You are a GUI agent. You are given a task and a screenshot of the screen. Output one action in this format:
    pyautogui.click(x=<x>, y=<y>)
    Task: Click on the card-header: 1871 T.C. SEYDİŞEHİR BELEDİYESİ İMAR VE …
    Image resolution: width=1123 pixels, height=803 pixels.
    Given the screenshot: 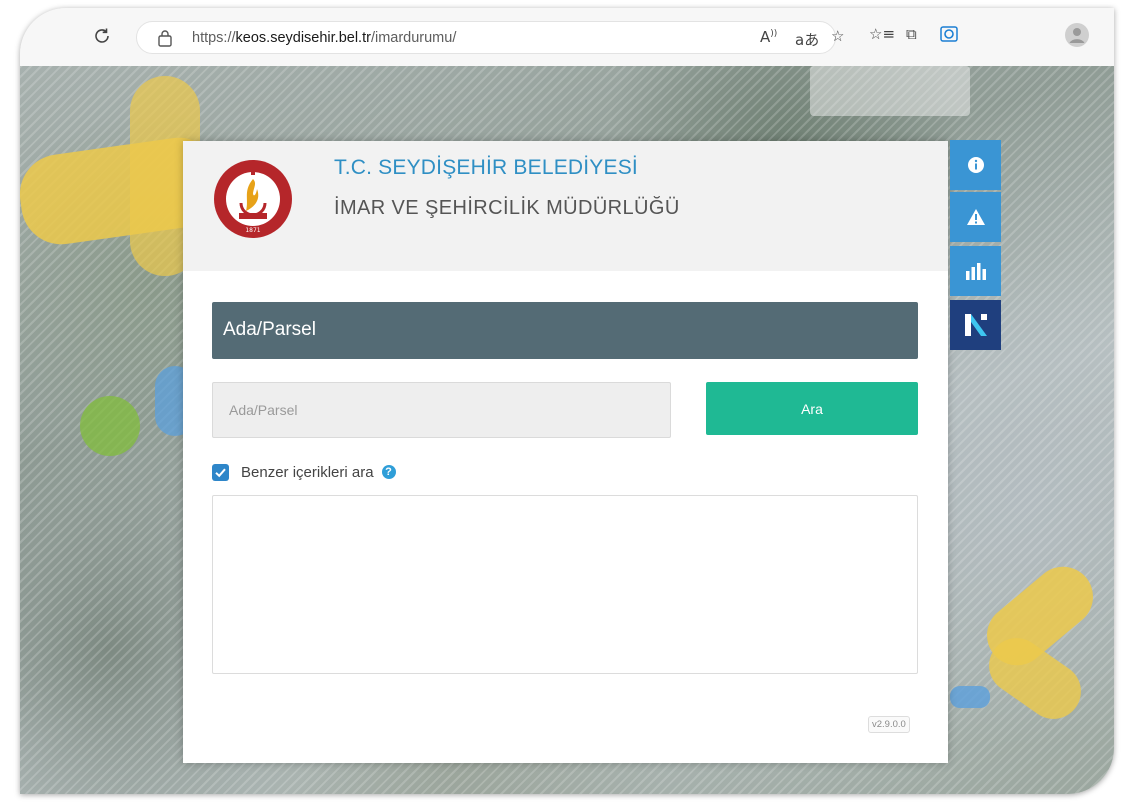 What is the action you would take?
    pyautogui.click(x=565, y=206)
    